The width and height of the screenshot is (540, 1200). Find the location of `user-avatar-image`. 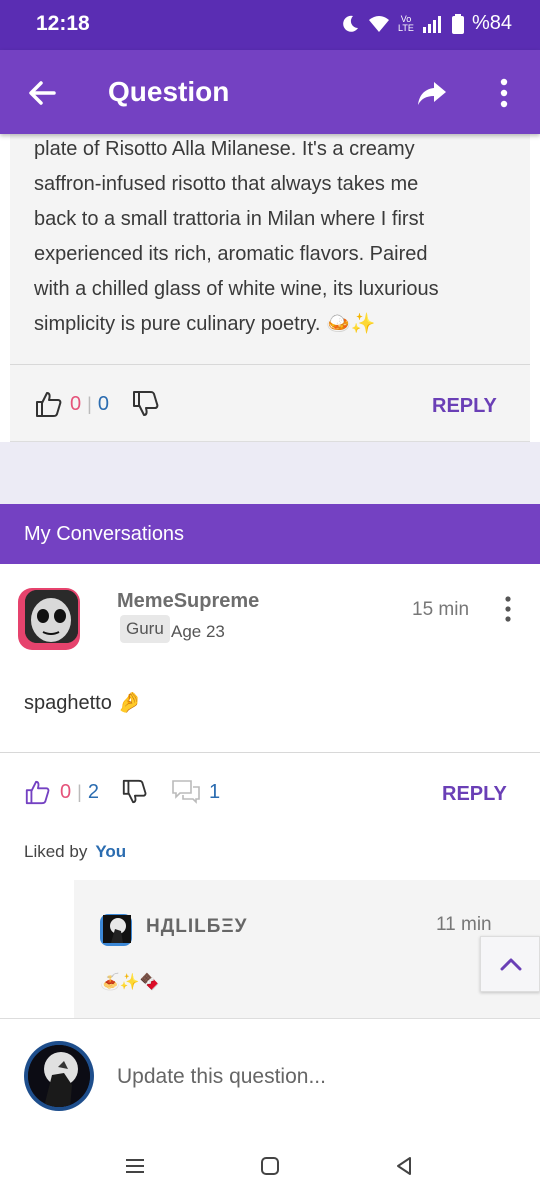

user-avatar-image is located at coordinates (59, 1076).